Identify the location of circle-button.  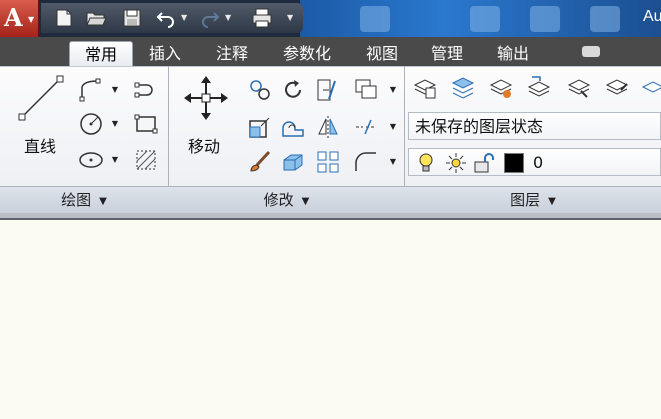
(91, 124).